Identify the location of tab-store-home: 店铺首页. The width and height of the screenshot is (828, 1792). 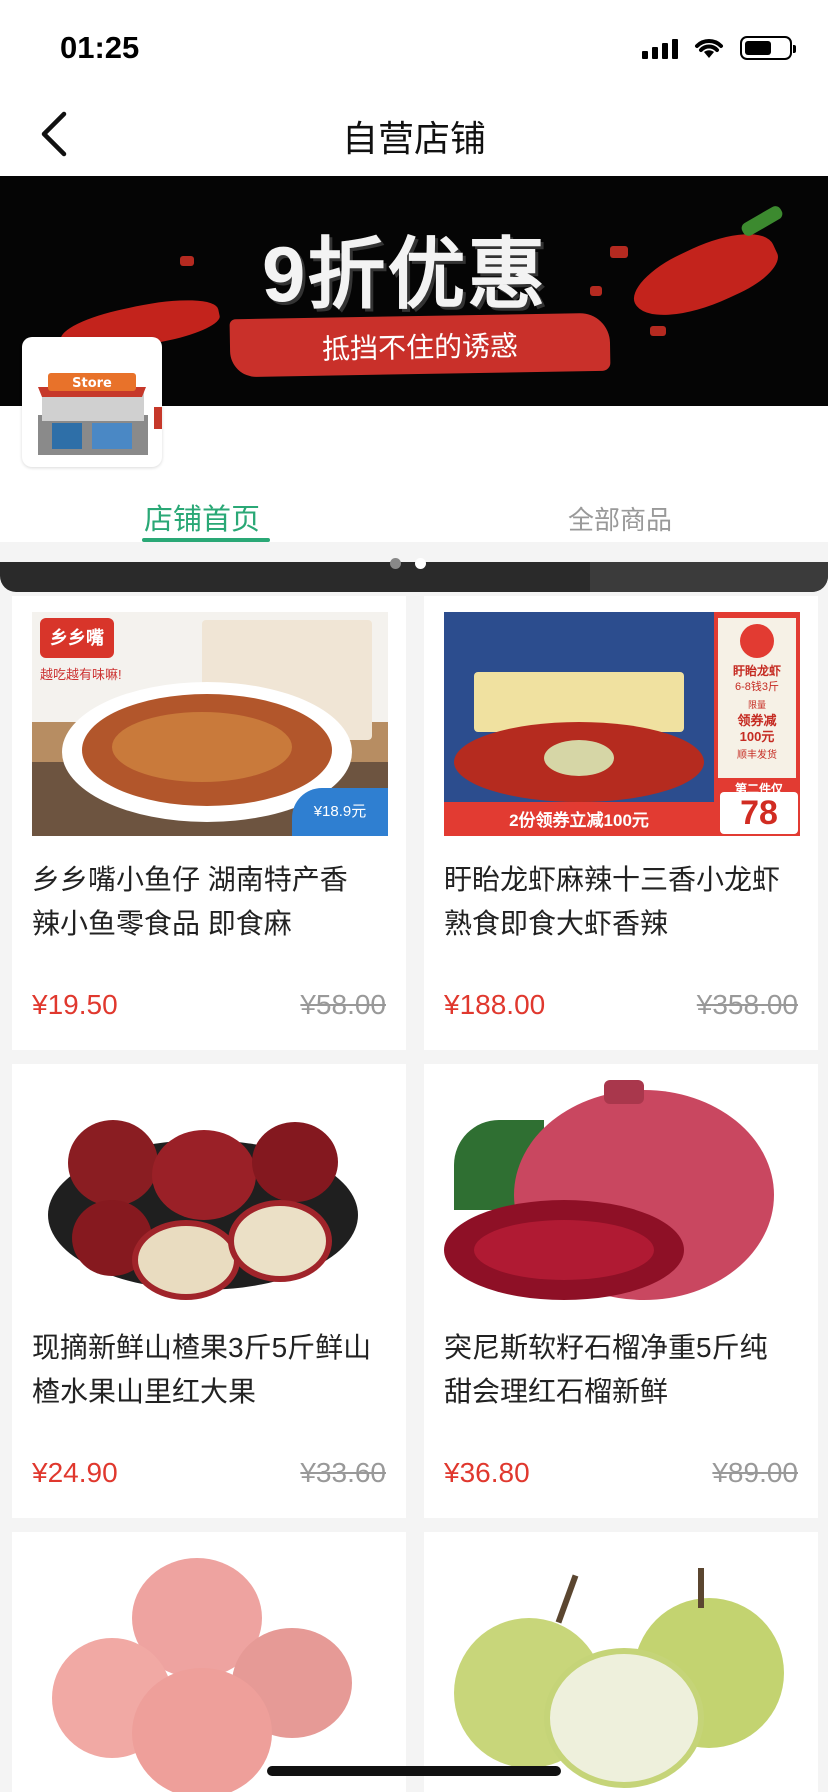
(202, 517).